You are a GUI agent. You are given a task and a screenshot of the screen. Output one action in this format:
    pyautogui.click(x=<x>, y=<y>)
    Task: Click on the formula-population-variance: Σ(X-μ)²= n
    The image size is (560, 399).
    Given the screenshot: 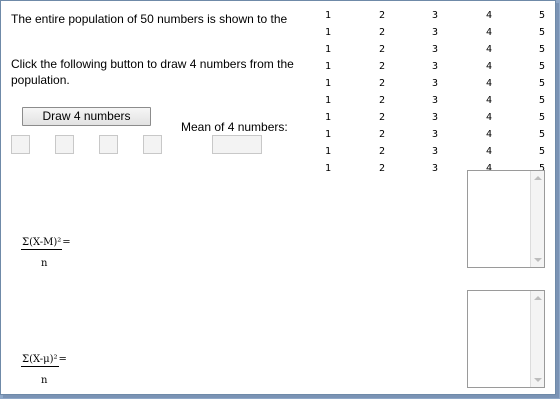 What is the action you would take?
    pyautogui.click(x=44, y=370)
    